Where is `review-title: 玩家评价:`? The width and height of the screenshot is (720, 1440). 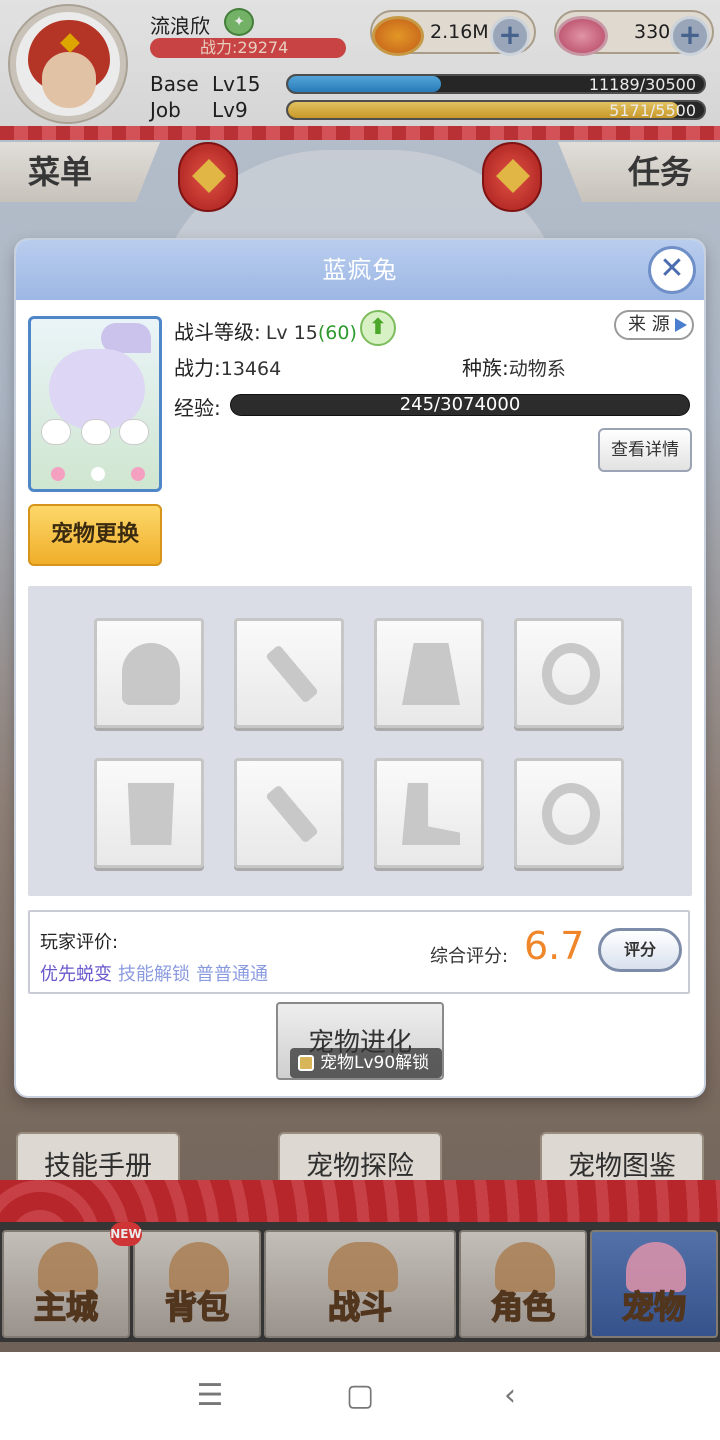 review-title: 玩家评价: is located at coordinates (79, 942).